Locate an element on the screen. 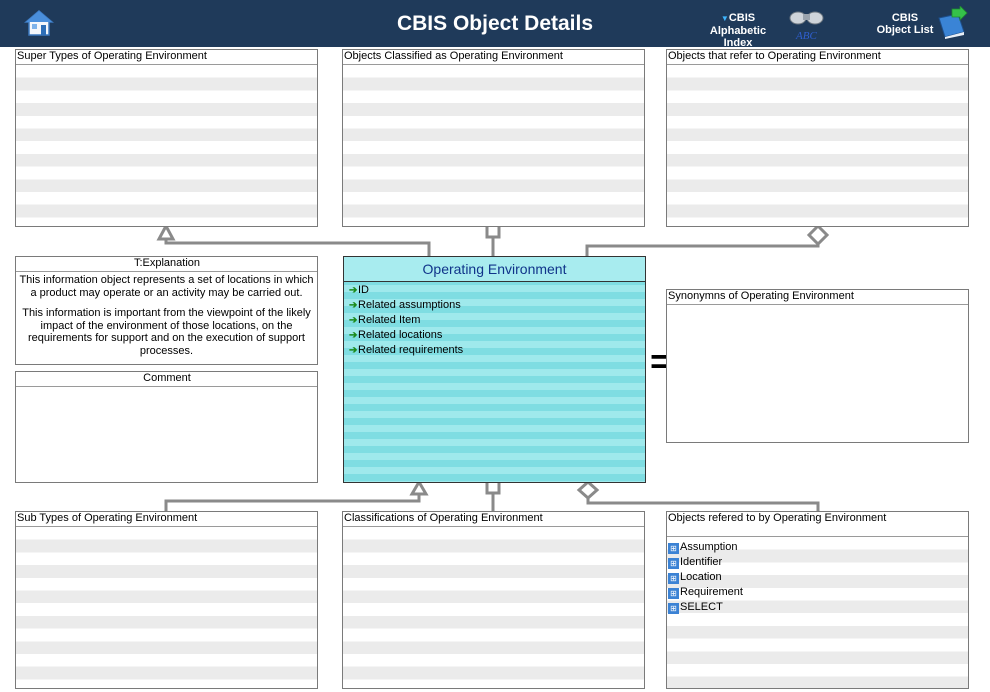 Image resolution: width=990 pixels, height=692 pixels. explanation-title: T:Explanation is located at coordinates (166, 264).